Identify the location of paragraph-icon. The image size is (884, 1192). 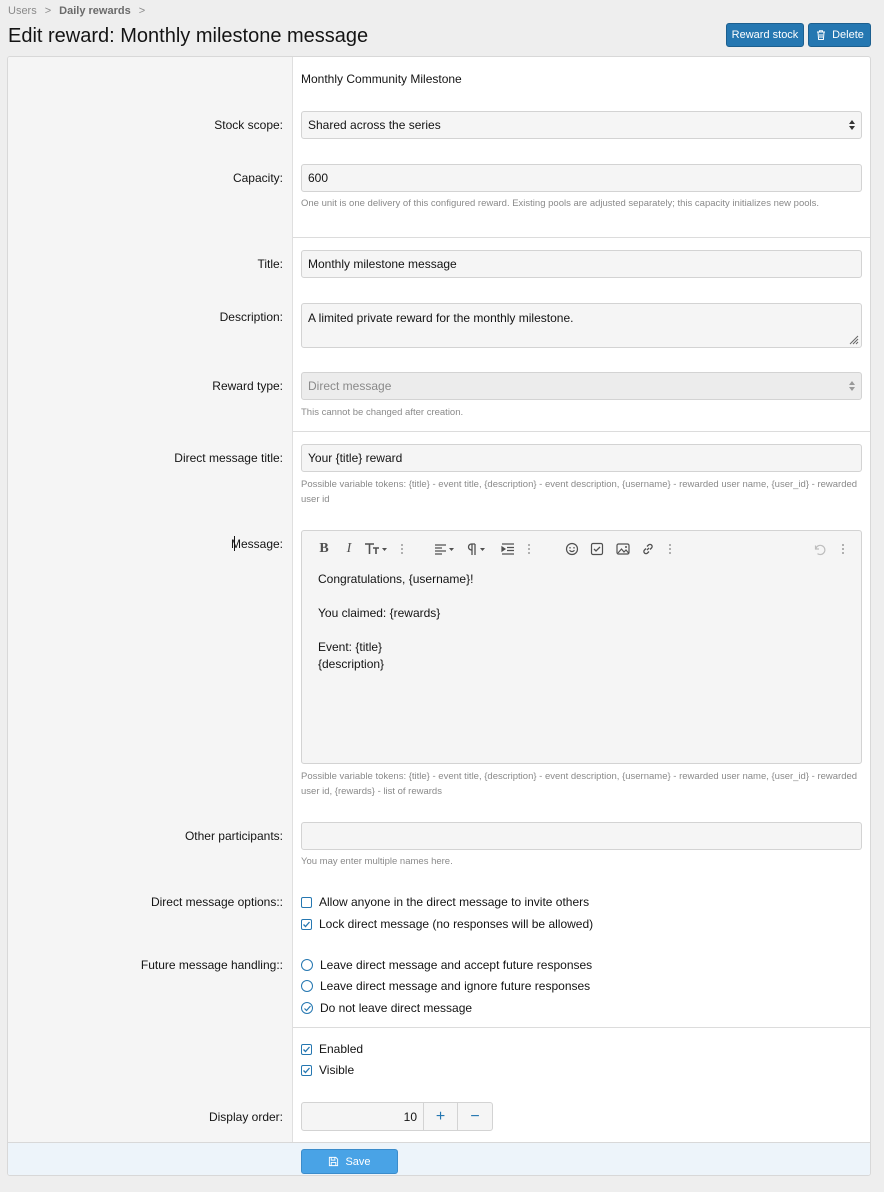
(477, 549).